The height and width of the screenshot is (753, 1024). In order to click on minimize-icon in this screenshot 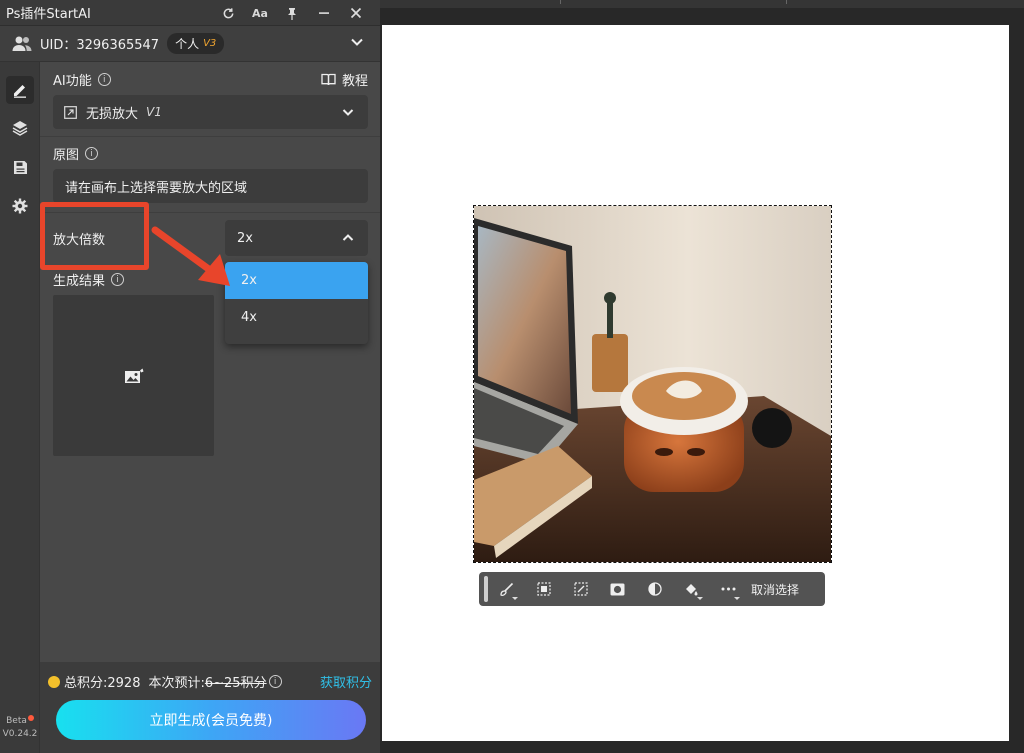, I will do `click(324, 13)`.